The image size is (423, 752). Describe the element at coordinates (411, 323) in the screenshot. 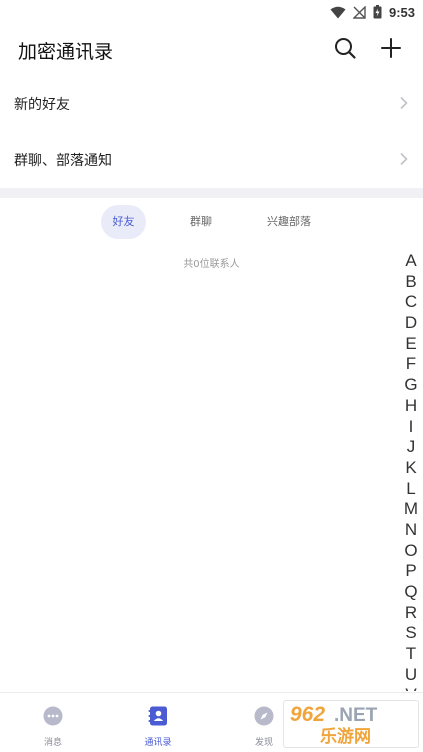

I see `index-letter: D` at that location.